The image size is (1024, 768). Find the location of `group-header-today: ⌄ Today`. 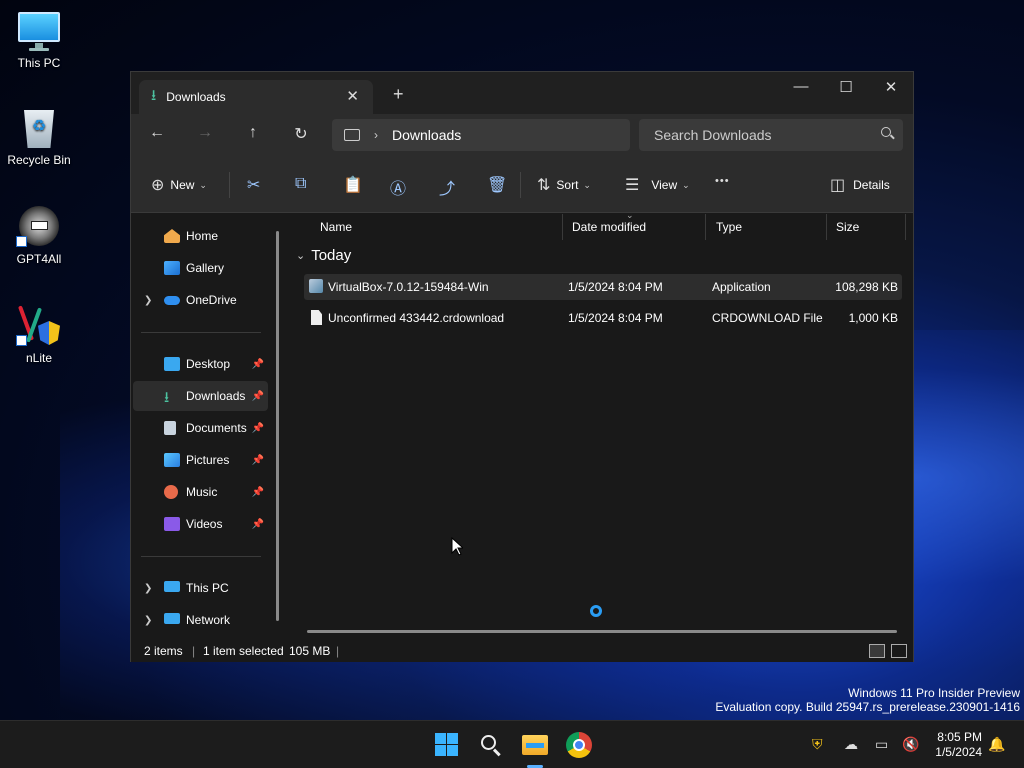

group-header-today: ⌄ Today is located at coordinates (323, 255).